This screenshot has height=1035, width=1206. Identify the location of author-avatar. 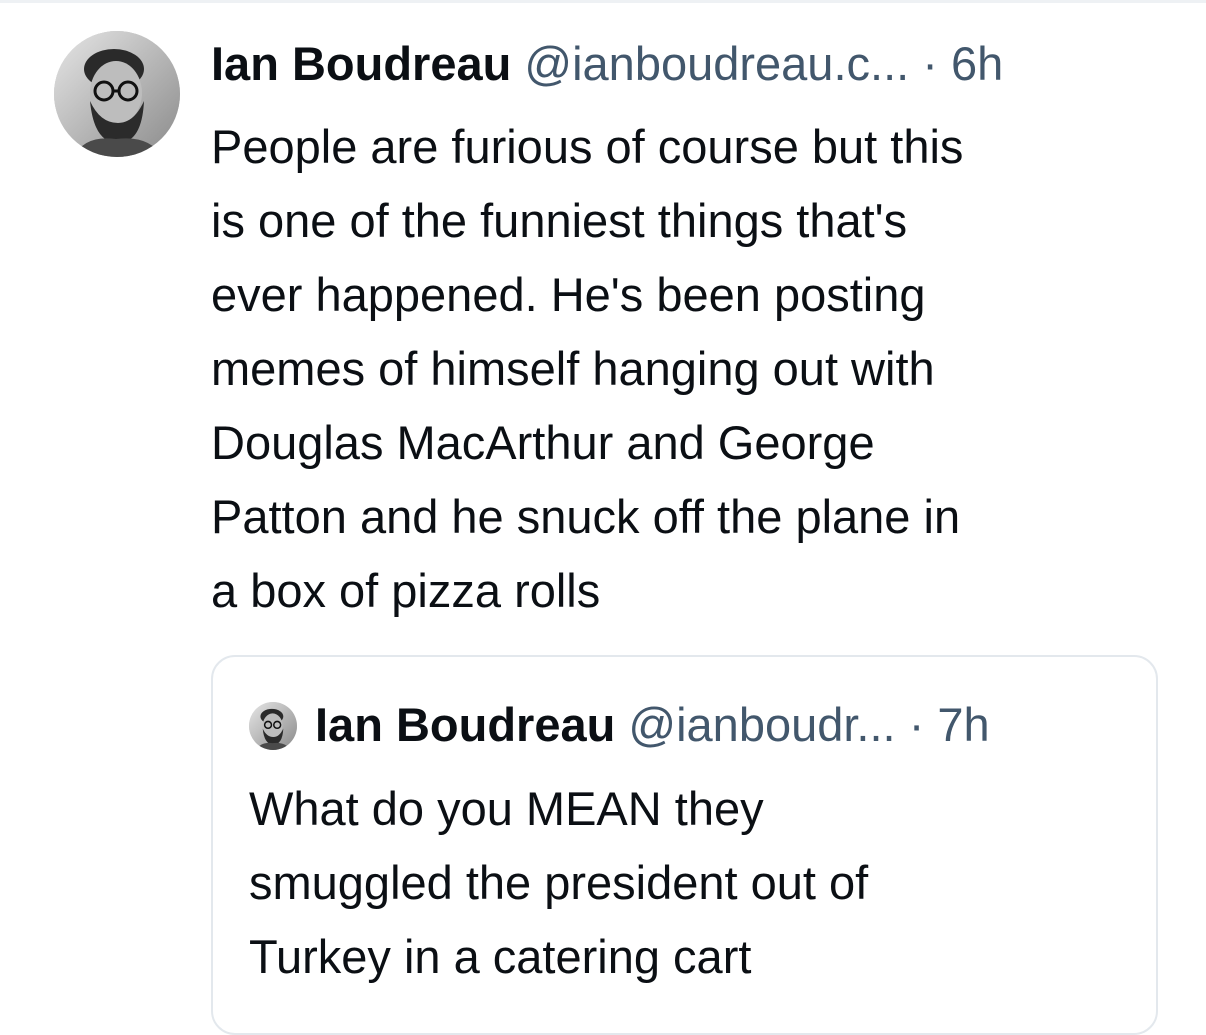
(117, 94).